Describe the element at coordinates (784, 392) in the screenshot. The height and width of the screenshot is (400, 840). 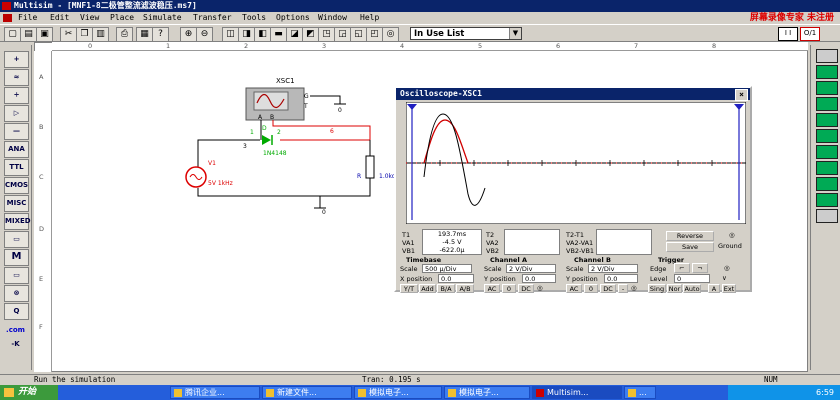
I see `system-tray: 6:59` at that location.